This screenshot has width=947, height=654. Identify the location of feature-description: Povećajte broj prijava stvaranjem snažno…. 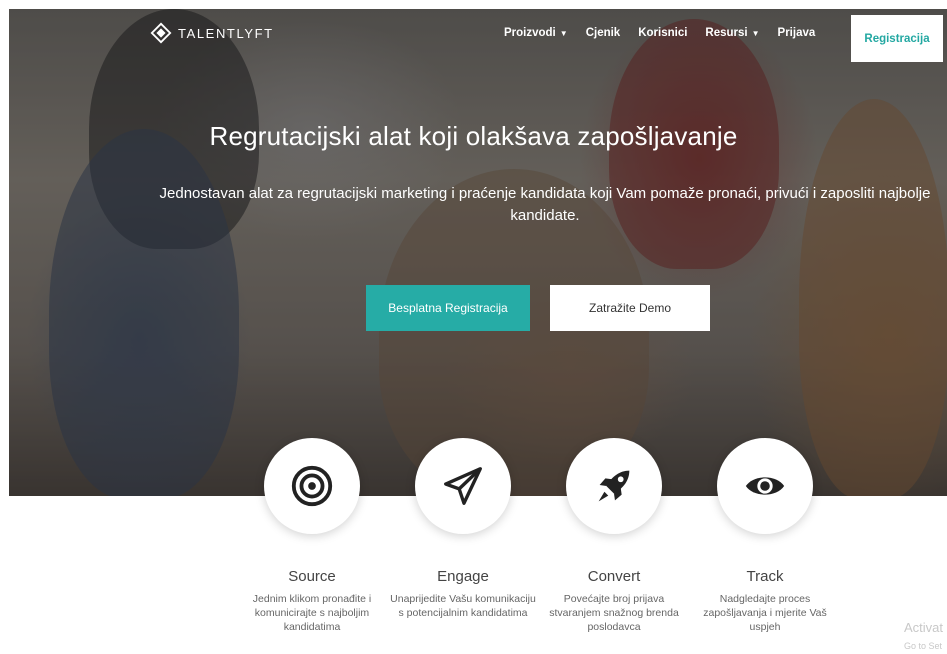
(614, 613).